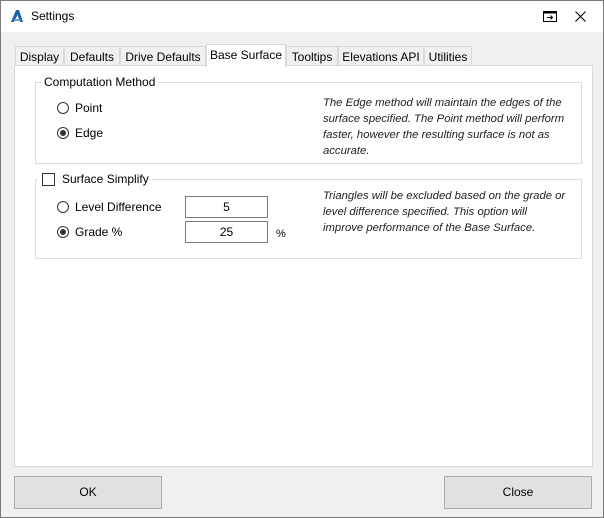 This screenshot has height=518, width=604. I want to click on grade-radio-option: Grade %, so click(117, 233).